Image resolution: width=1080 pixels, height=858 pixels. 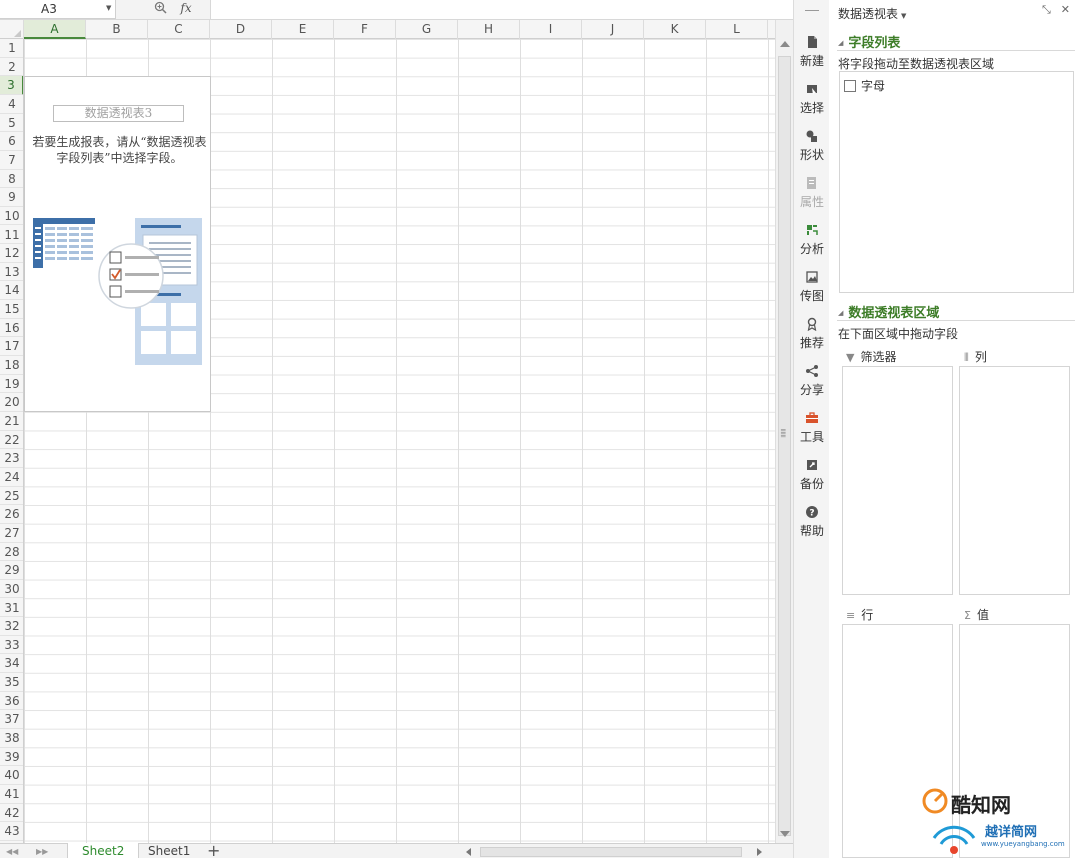 What do you see at coordinates (11, 216) in the screenshot?
I see `row-header-10: 10` at bounding box center [11, 216].